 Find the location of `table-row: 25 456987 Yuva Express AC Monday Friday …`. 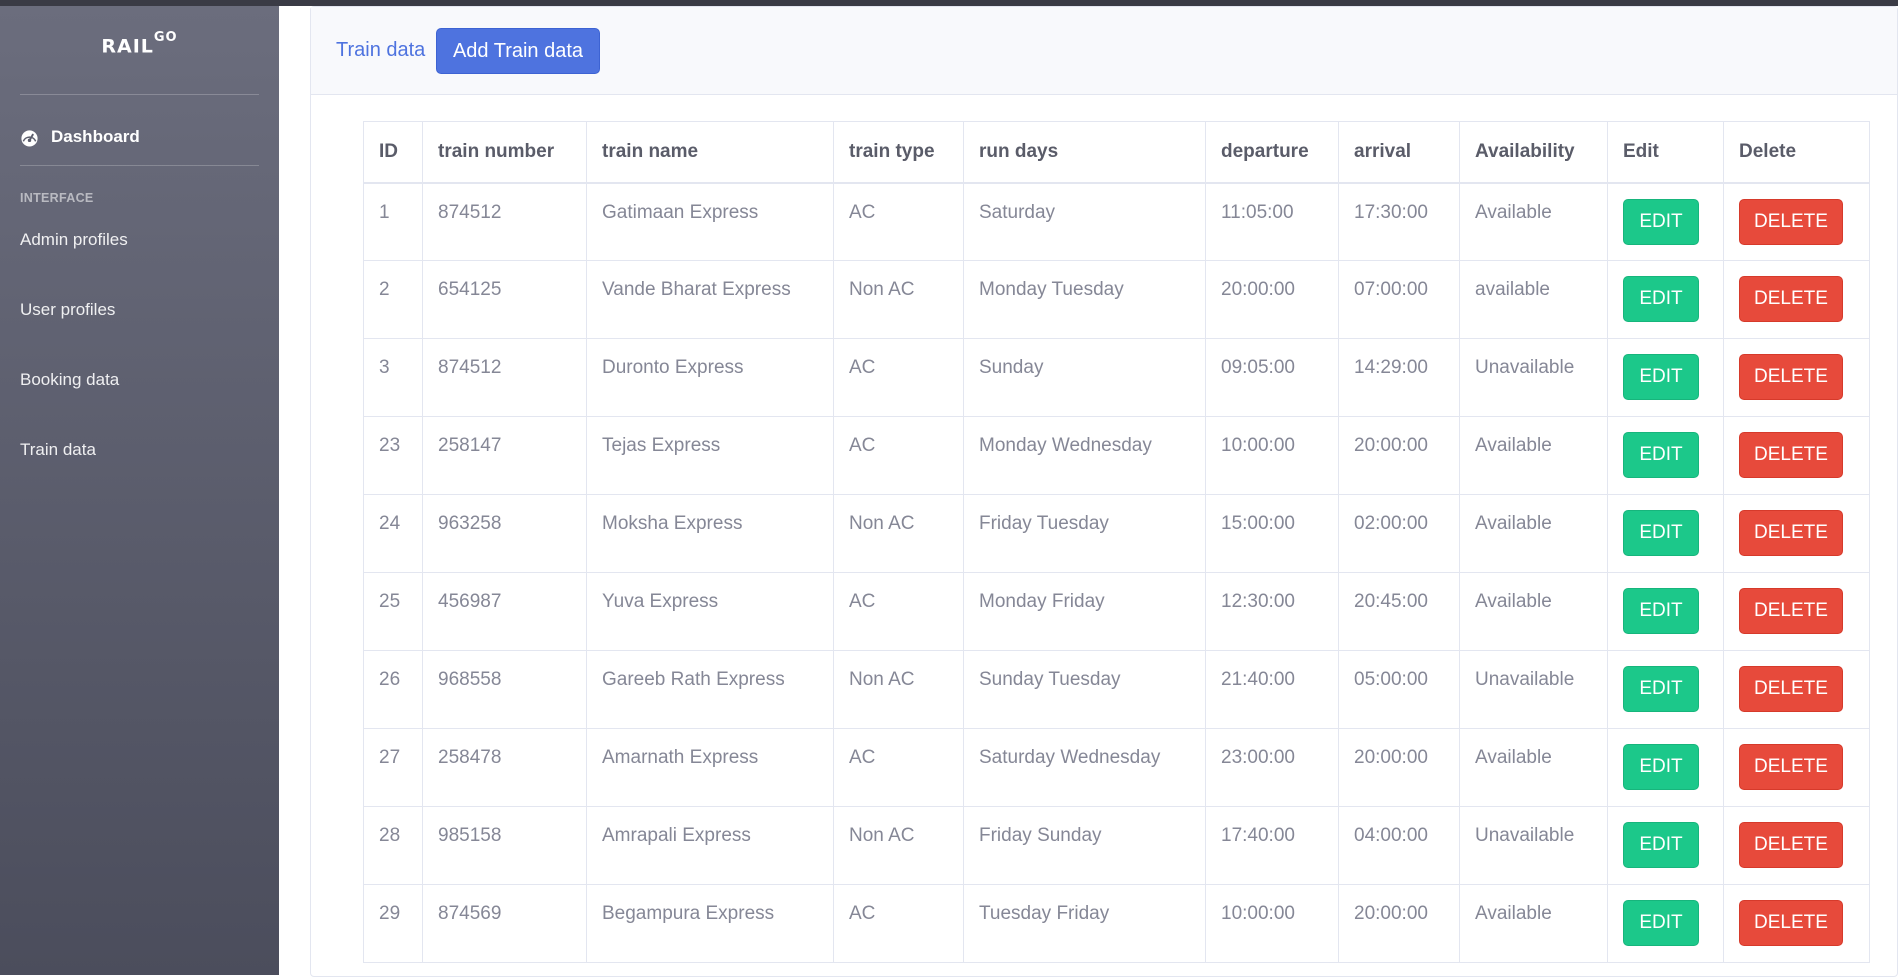

table-row: 25 456987 Yuva Express AC Monday Friday … is located at coordinates (1116, 611).